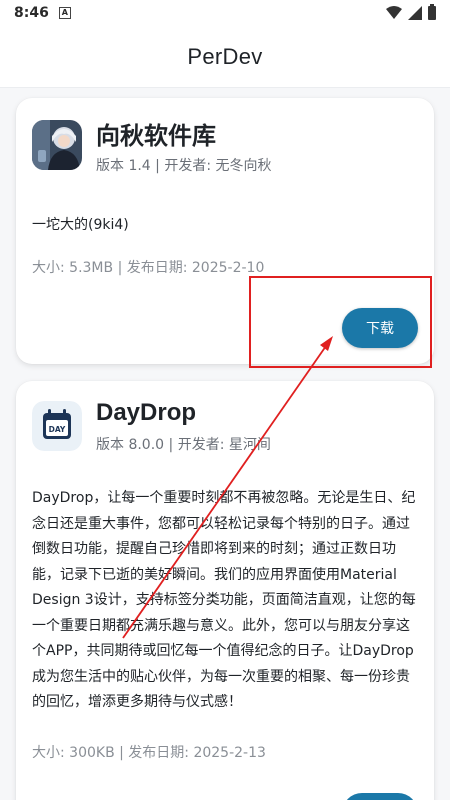 The width and height of the screenshot is (450, 800). I want to click on app-name: DayDrop, so click(146, 412).